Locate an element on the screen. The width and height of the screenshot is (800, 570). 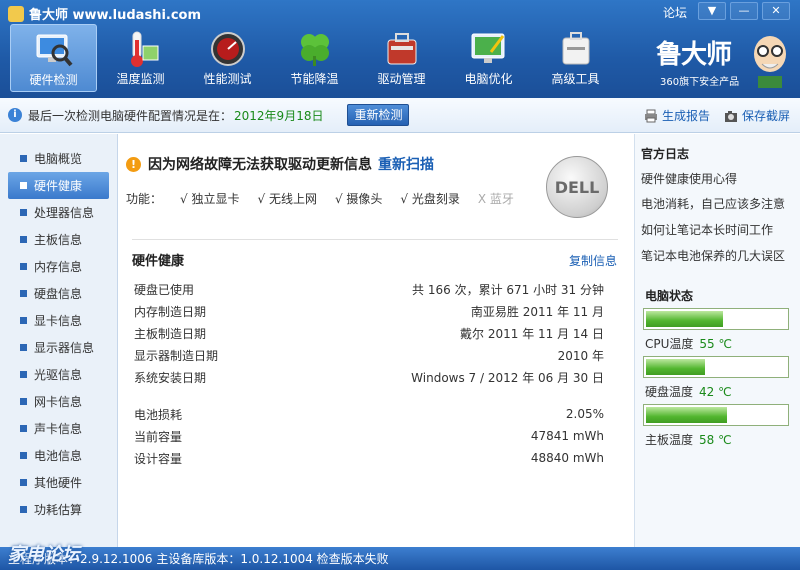
row-value: 48840 mWh is located at coordinates (567, 458).